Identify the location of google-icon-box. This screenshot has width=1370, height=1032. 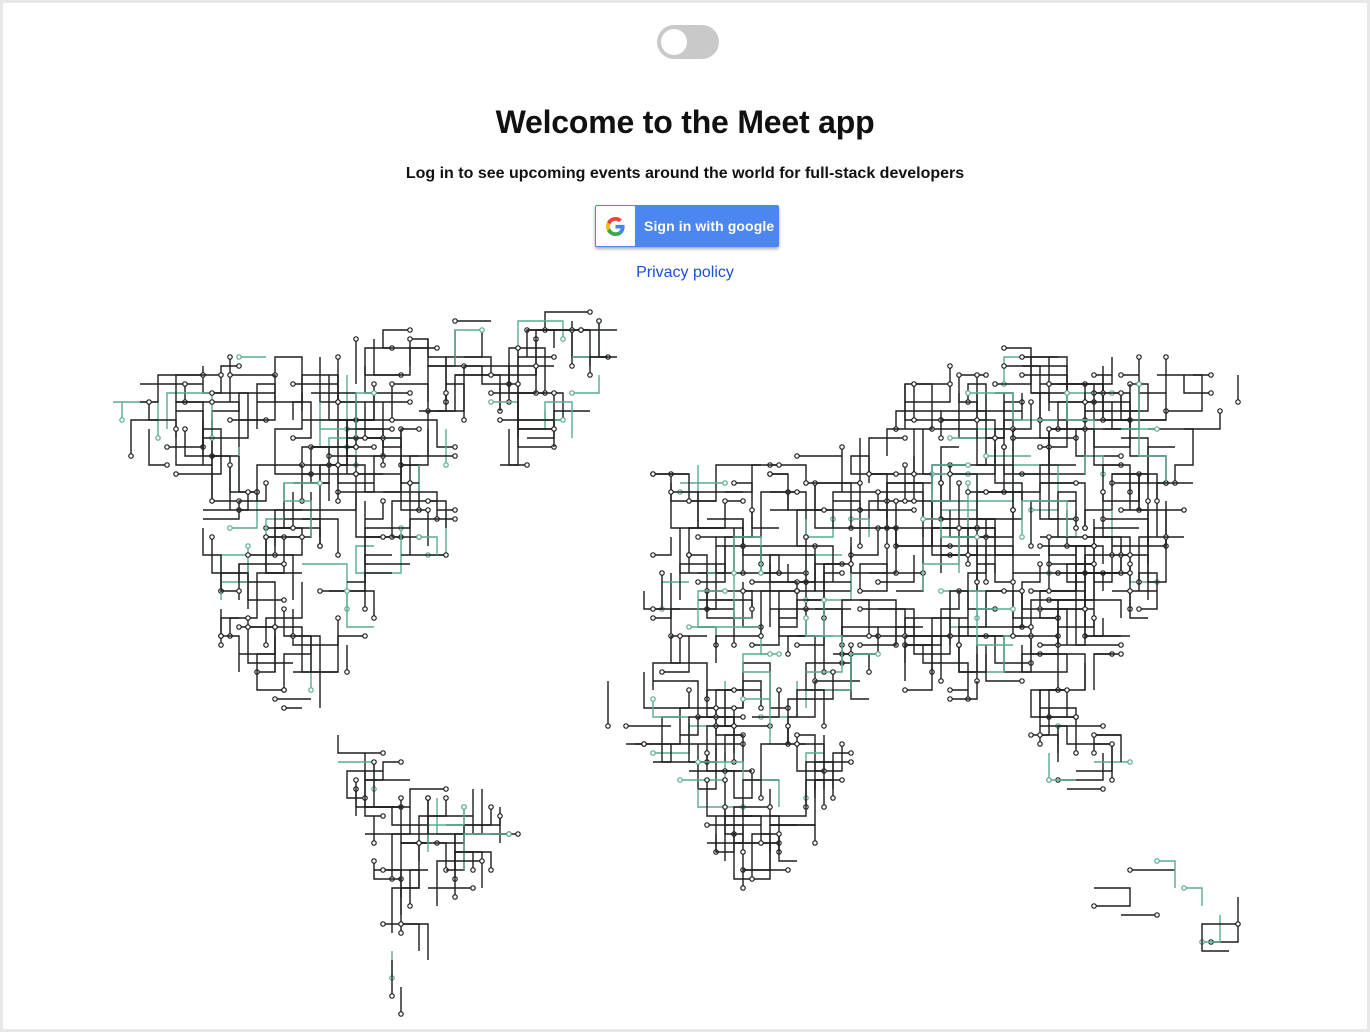
(615, 226).